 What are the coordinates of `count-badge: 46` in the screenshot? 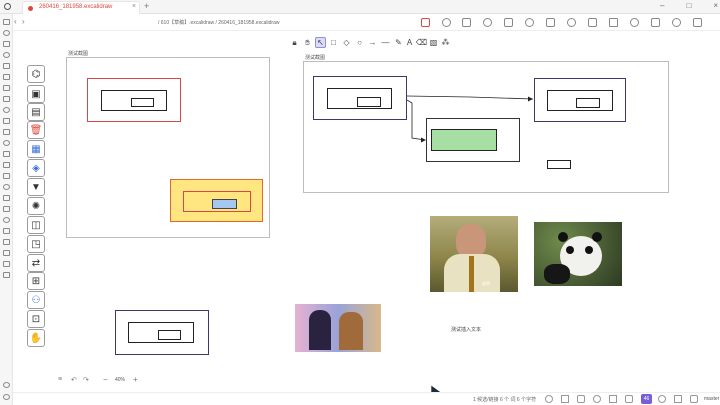 It's located at (646, 399).